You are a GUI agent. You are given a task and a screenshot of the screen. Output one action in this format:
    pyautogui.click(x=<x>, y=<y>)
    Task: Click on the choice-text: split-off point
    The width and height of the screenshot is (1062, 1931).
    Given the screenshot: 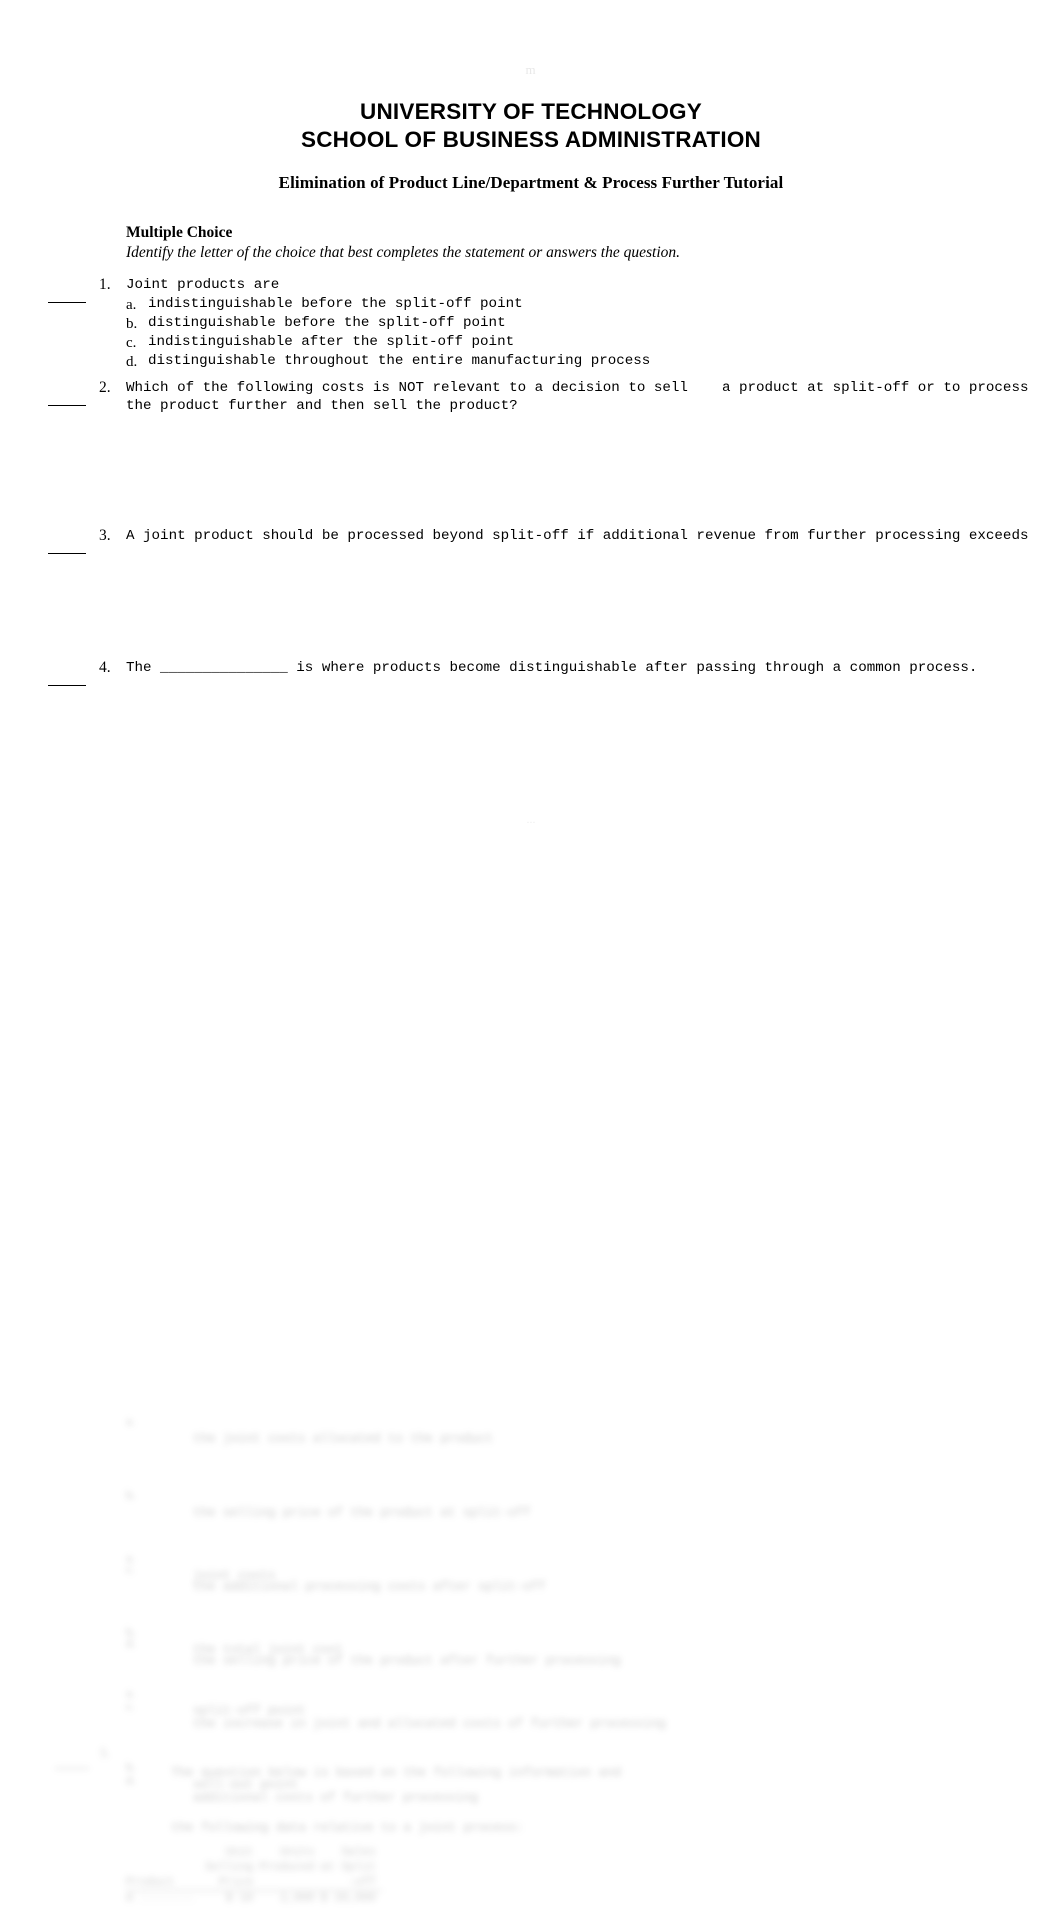 What is the action you would take?
    pyautogui.click(x=249, y=1711)
    